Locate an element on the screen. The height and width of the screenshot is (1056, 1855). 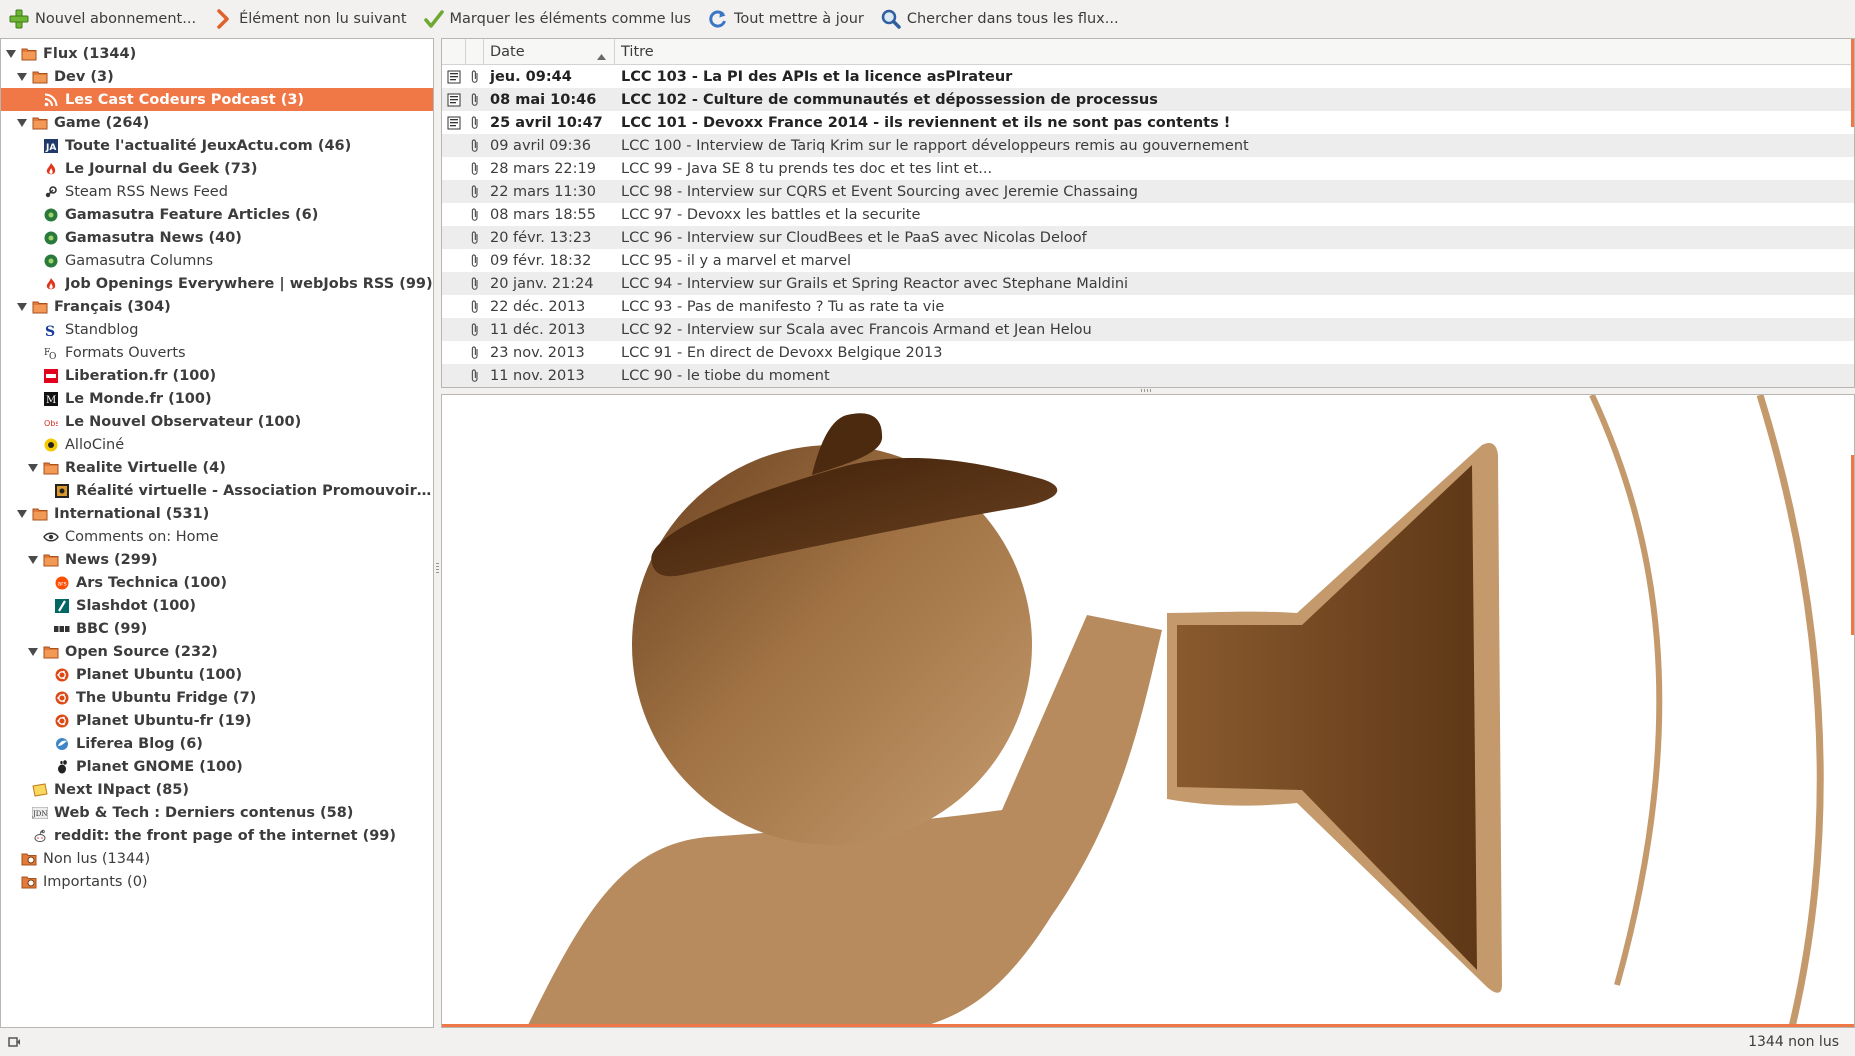
feed-label: Dev (3) is located at coordinates (84, 76).